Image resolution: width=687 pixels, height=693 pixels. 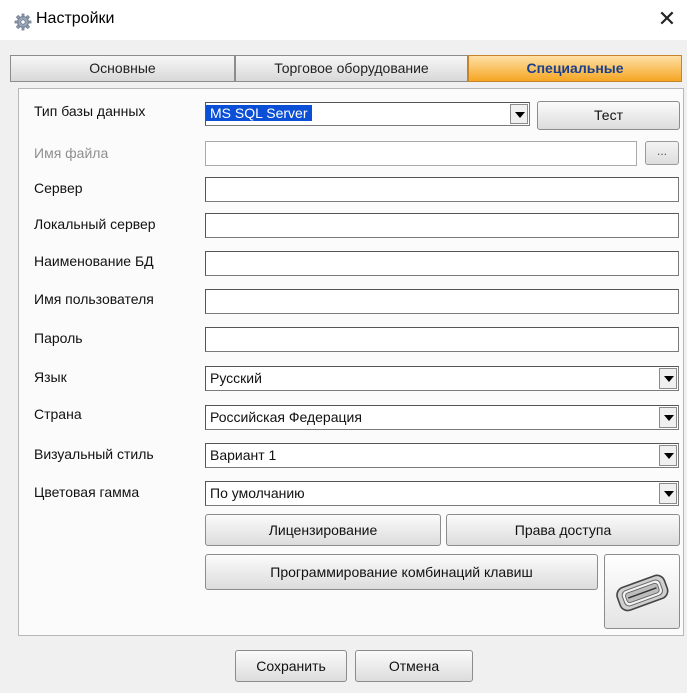 What do you see at coordinates (291, 666) in the screenshot?
I see `save-button: Сохранить` at bounding box center [291, 666].